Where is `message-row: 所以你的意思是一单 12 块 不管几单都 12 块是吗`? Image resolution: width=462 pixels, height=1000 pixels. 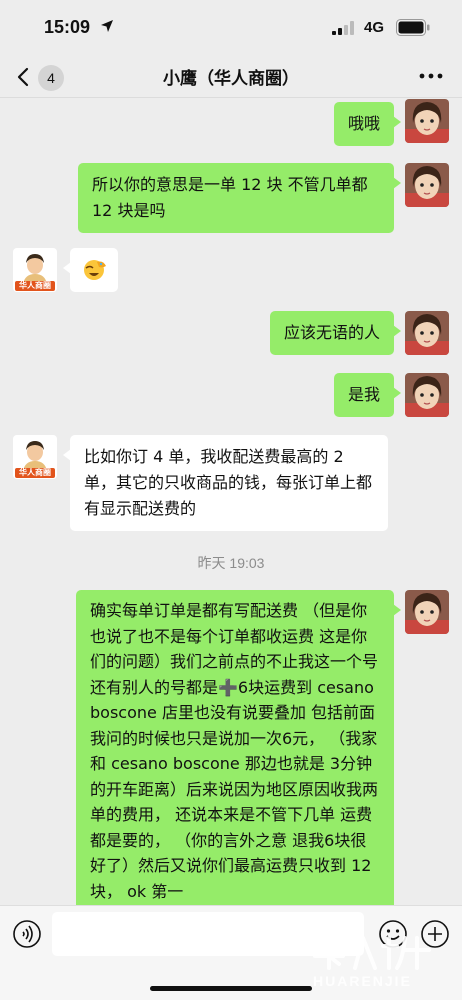
message-row: 所以你的意思是一单 12 块 不管几单都 12 块是吗 is located at coordinates (231, 199).